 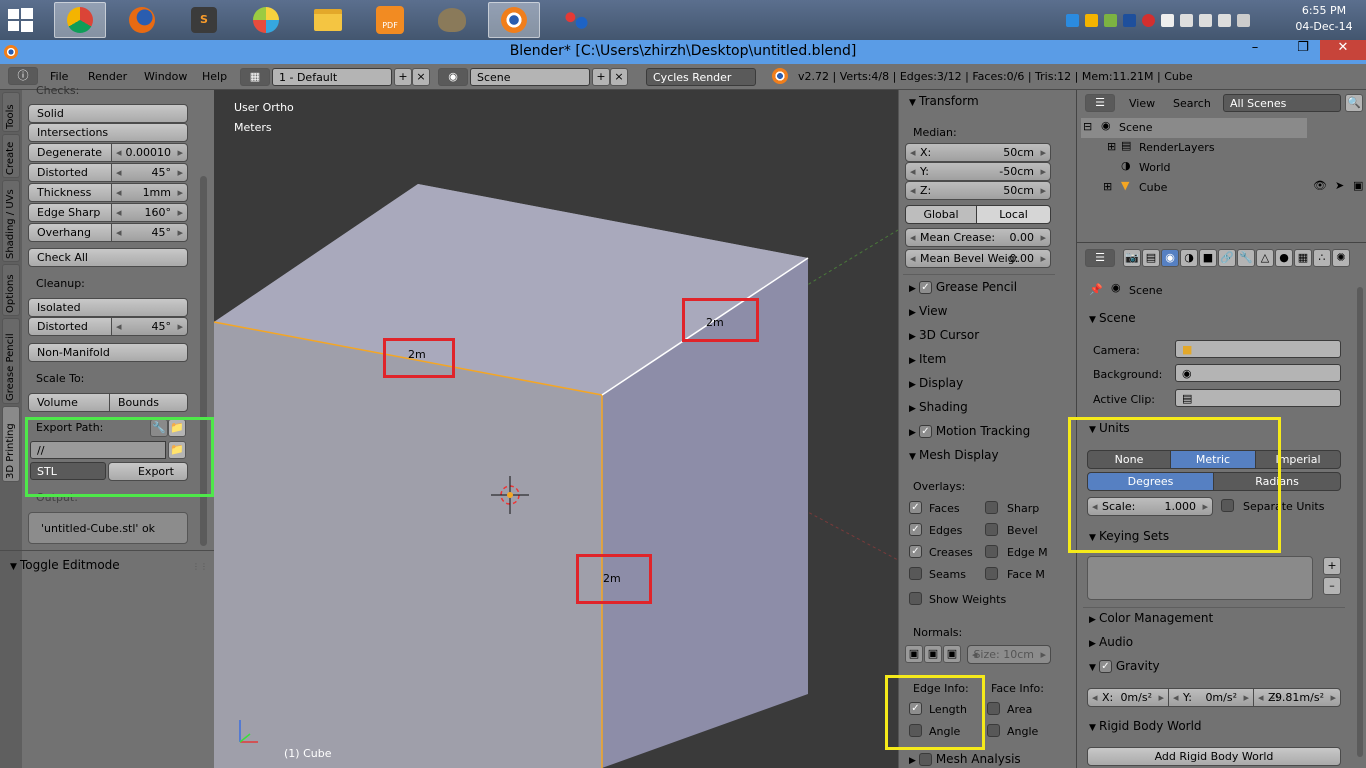 I want to click on thickness-button: Thickness, so click(x=70, y=192).